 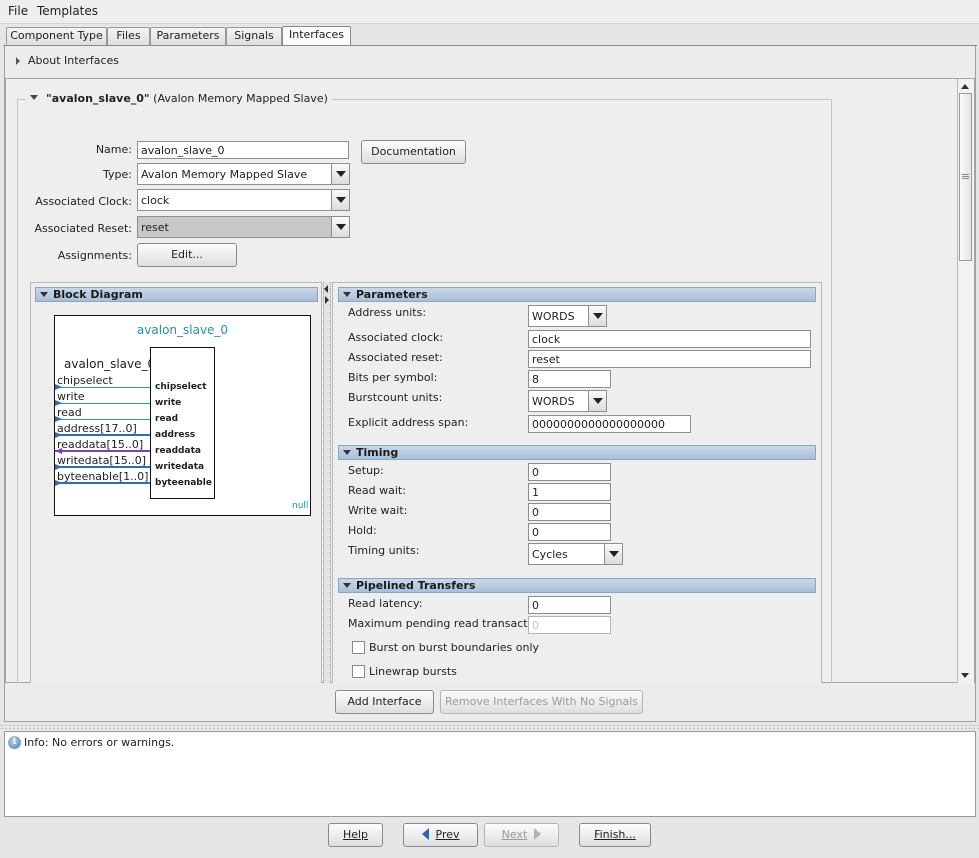 I want to click on read-wait-label: Read wait:, so click(x=377, y=490).